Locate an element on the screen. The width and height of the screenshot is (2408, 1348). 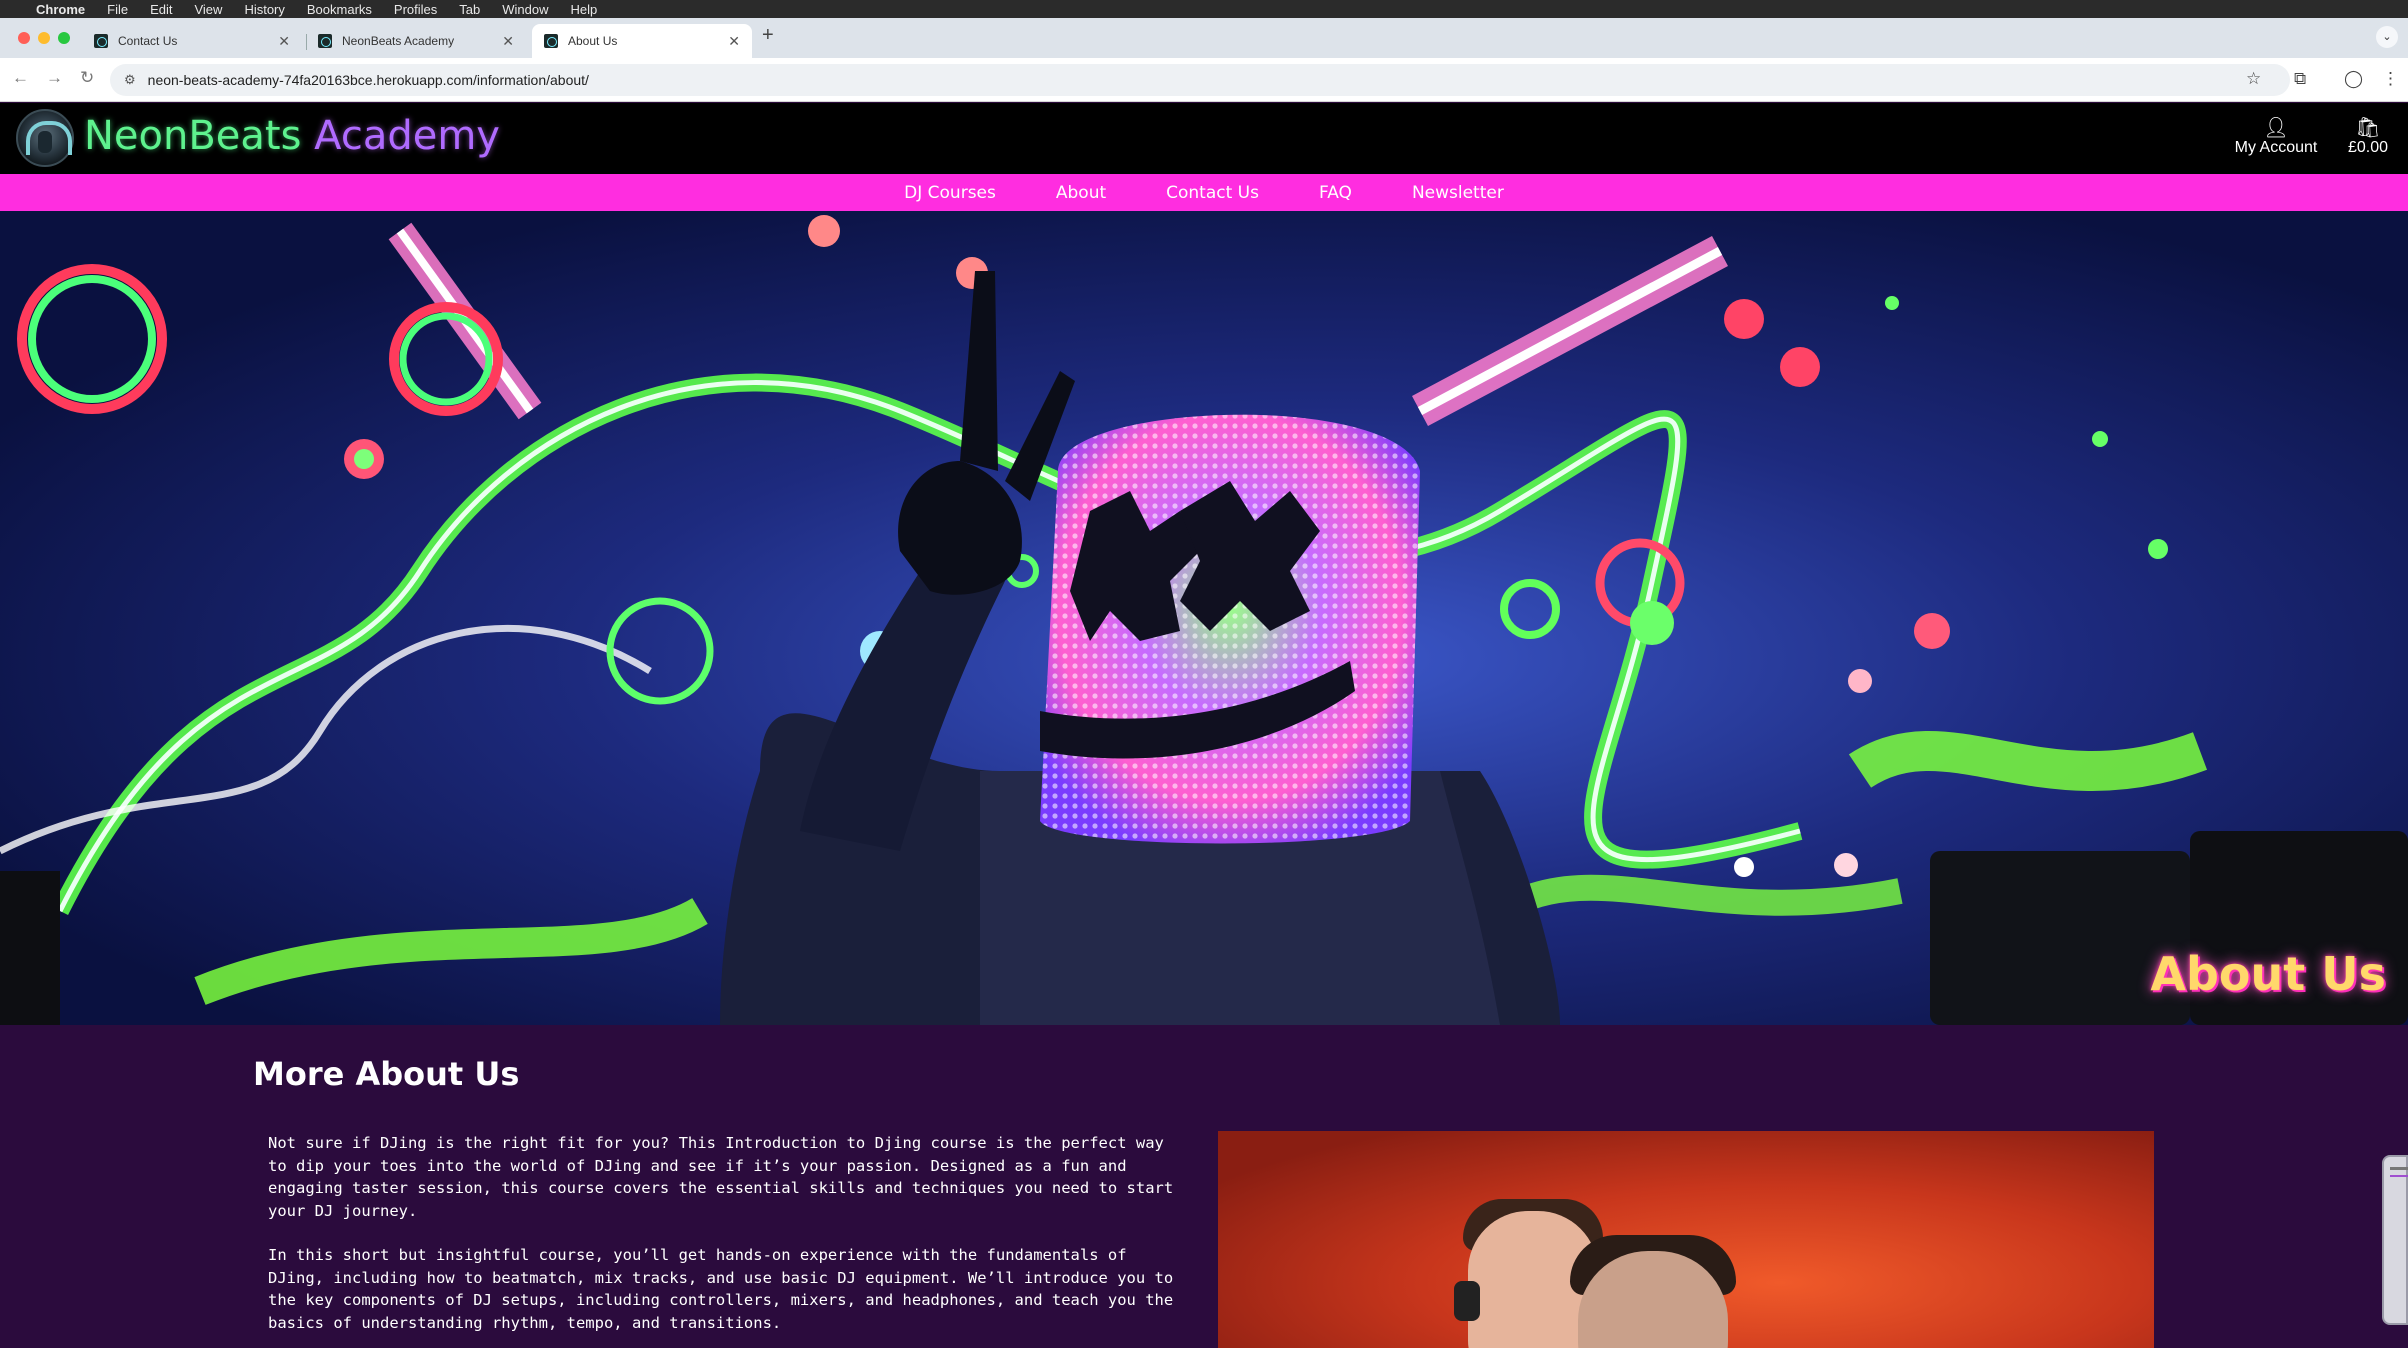
shopping-bag-icon: 🛍︎ is located at coordinates (2368, 128).